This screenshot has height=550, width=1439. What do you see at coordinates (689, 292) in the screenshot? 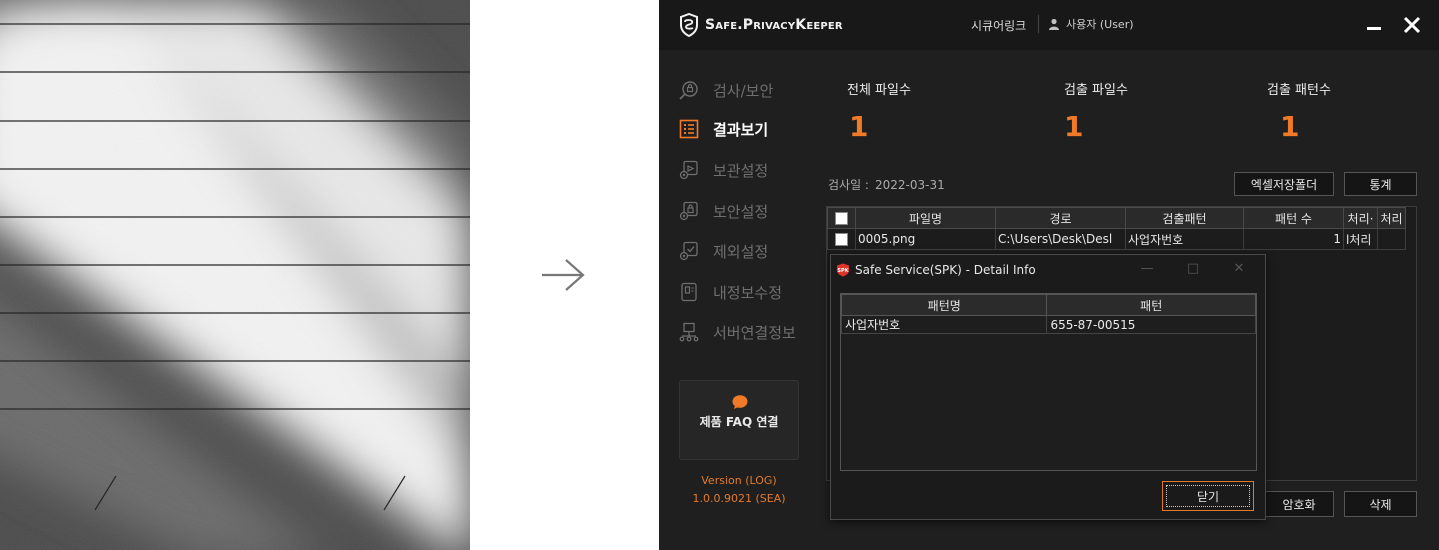
I see `id-card-icon` at bounding box center [689, 292].